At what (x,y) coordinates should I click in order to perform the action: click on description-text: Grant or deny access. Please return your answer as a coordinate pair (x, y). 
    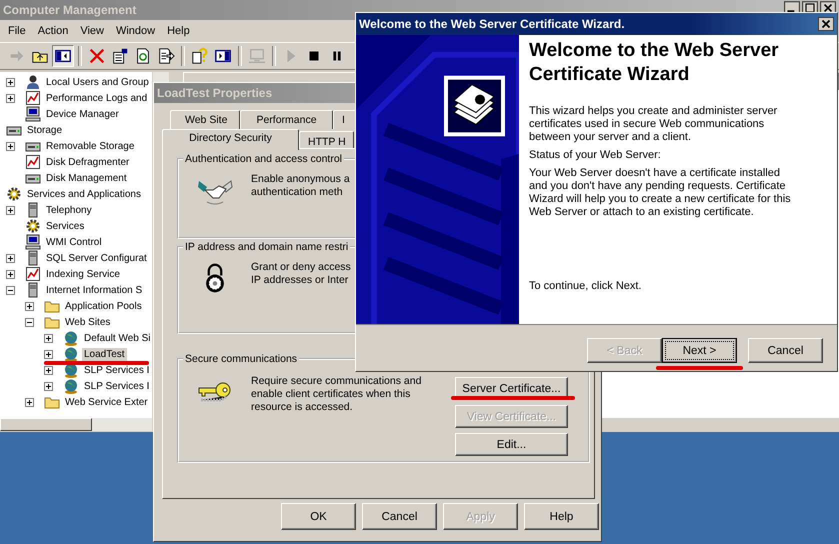
    Looking at the image, I should click on (301, 267).